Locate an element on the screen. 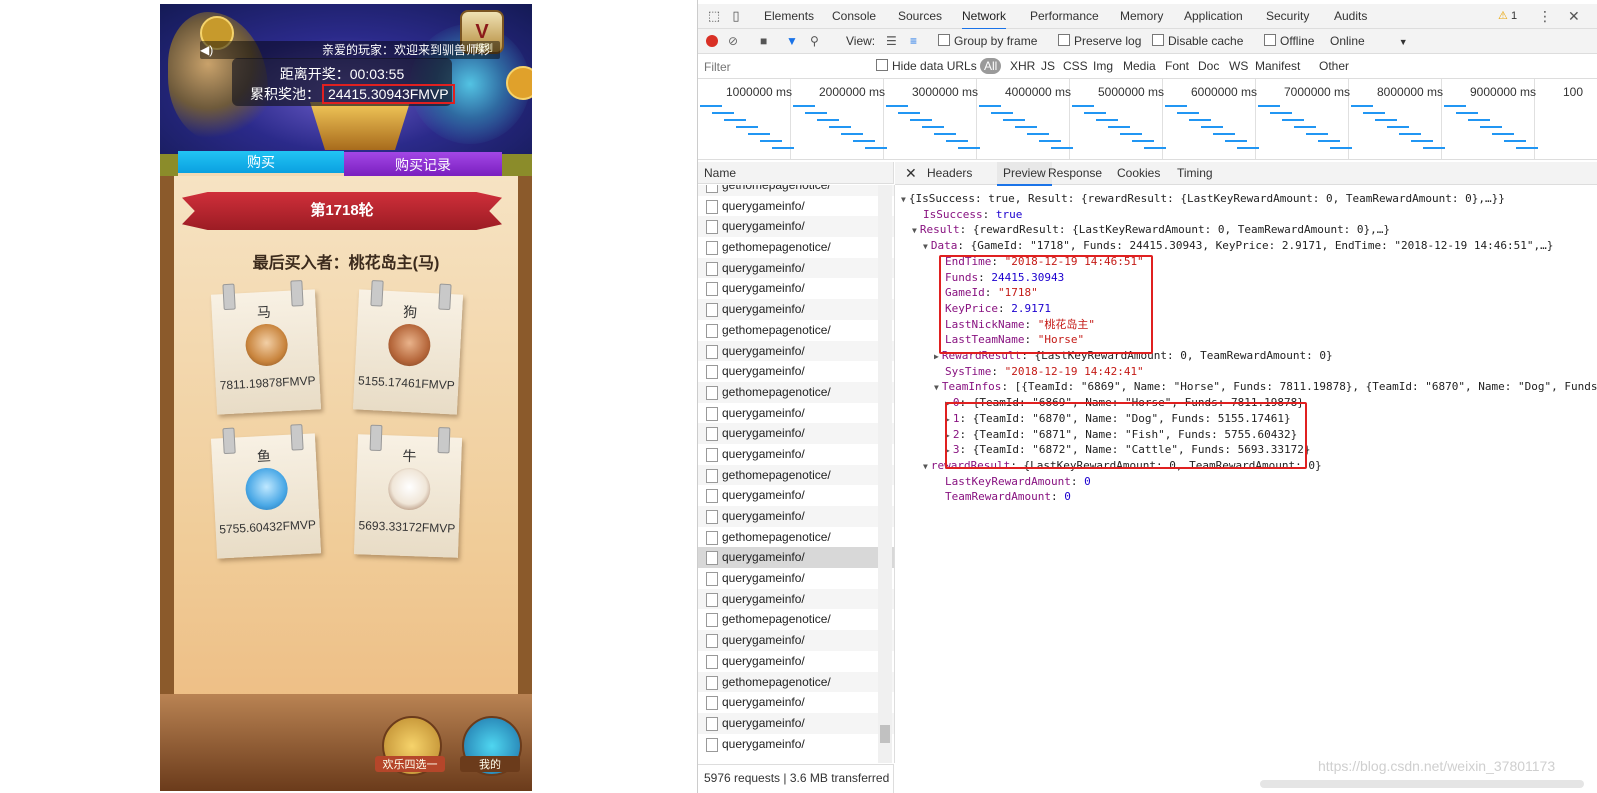 This screenshot has height=793, width=1597. filter-type-font: Font is located at coordinates (1177, 66).